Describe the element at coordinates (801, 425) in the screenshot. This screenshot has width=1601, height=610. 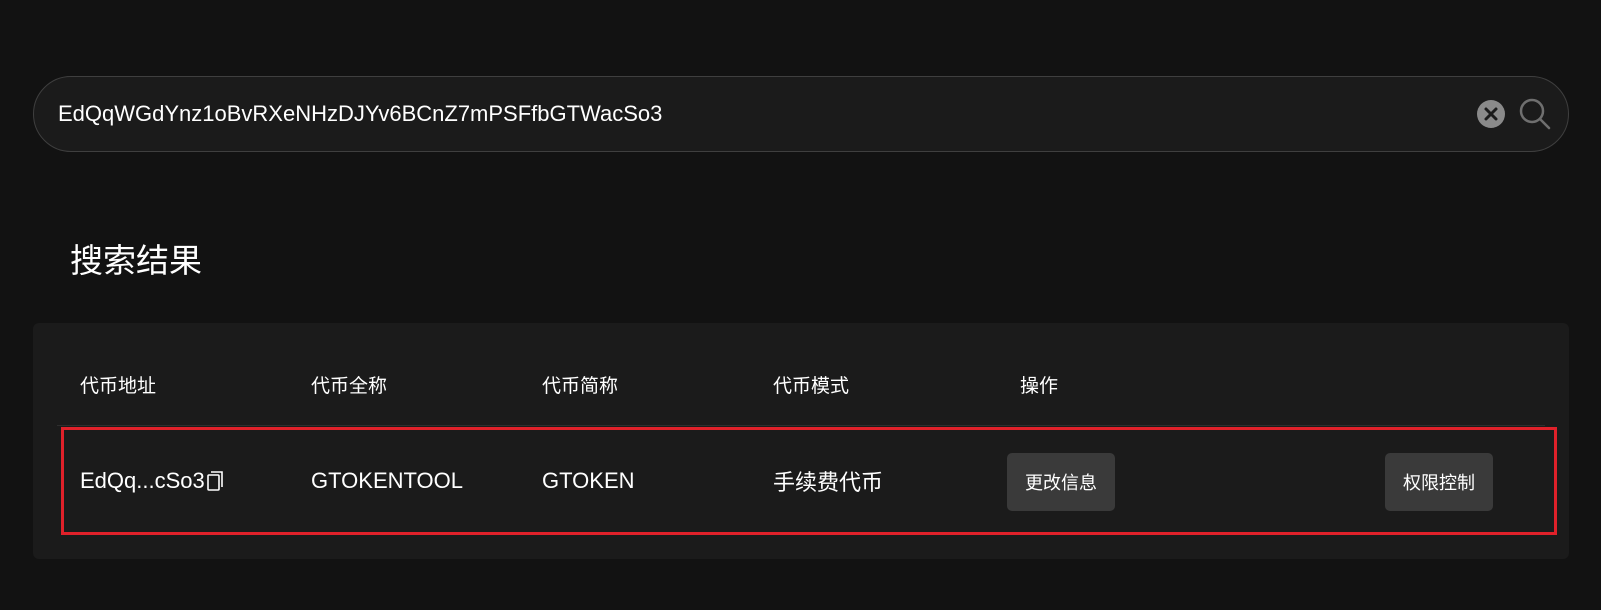
I see `header-divider` at that location.